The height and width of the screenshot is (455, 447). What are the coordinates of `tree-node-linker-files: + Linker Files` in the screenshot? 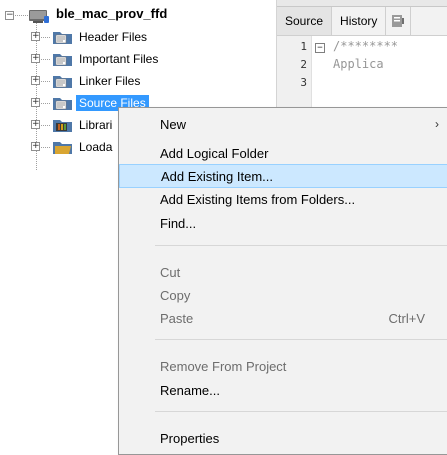 It's located at (138, 81).